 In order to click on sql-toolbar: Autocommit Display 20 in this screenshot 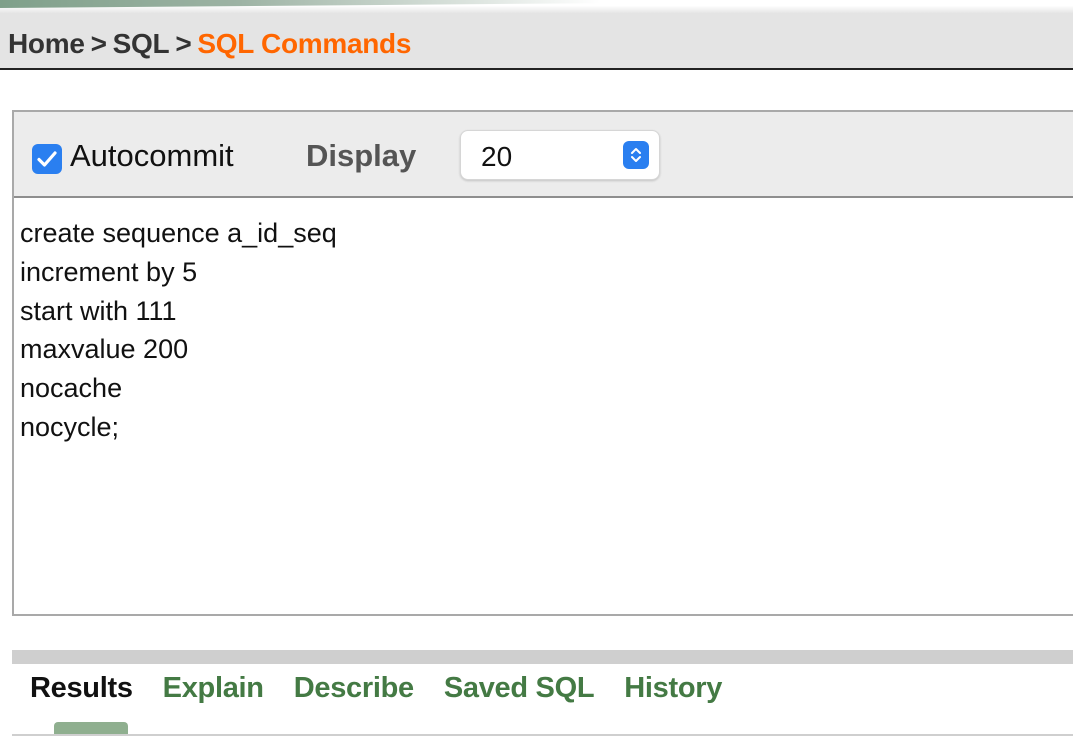, I will do `click(543, 155)`.